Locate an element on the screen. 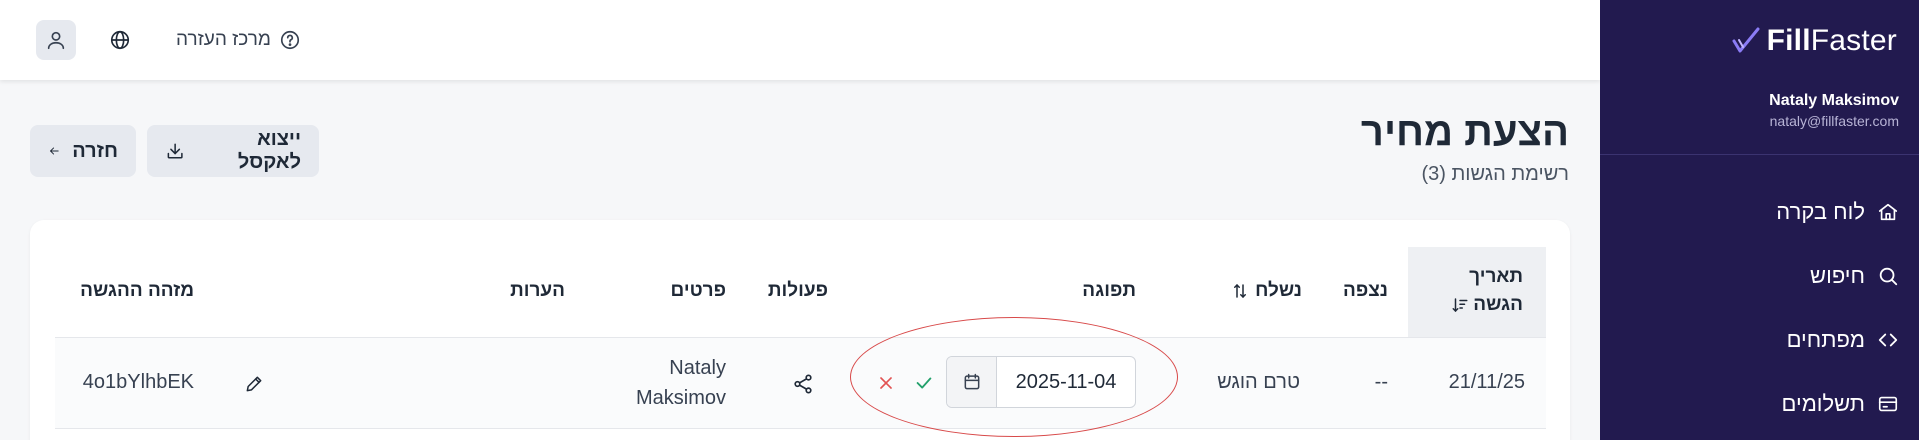  help-center-label: מרכז העזרה is located at coordinates (223, 39).